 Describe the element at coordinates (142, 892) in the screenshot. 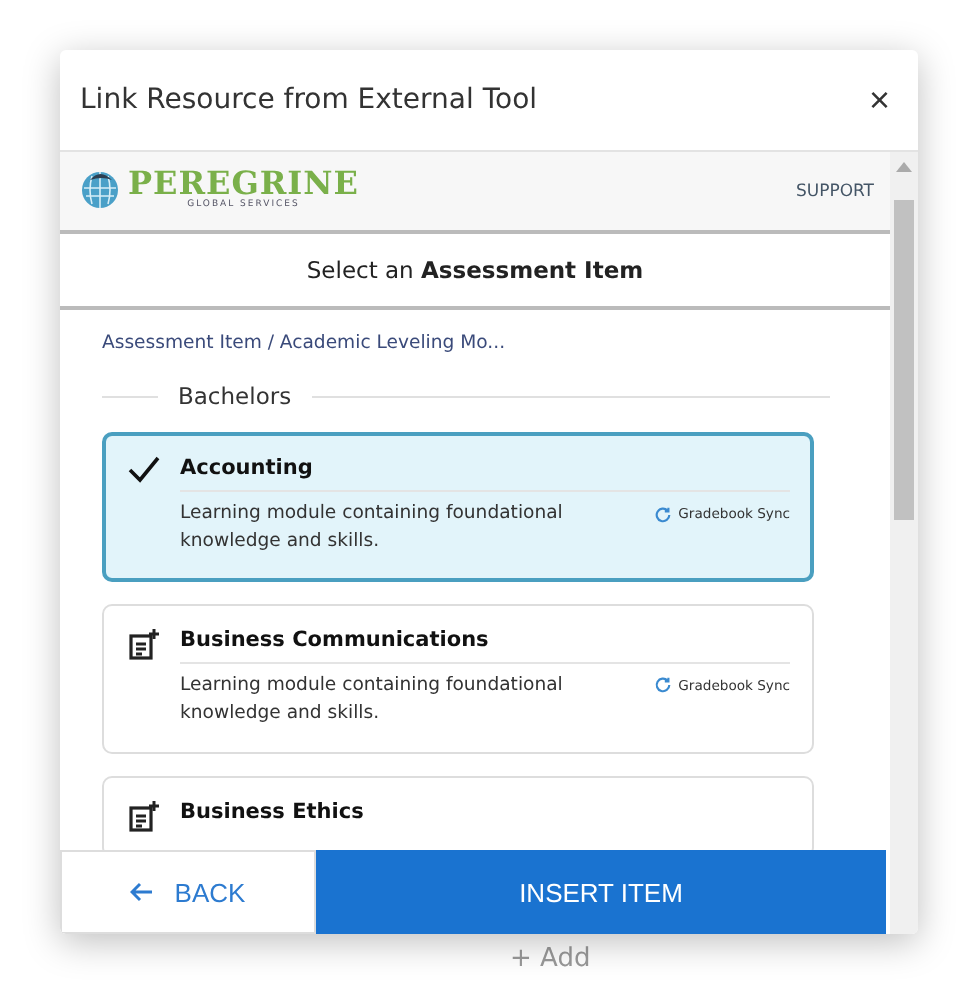

I see `arrow-left-icon` at that location.